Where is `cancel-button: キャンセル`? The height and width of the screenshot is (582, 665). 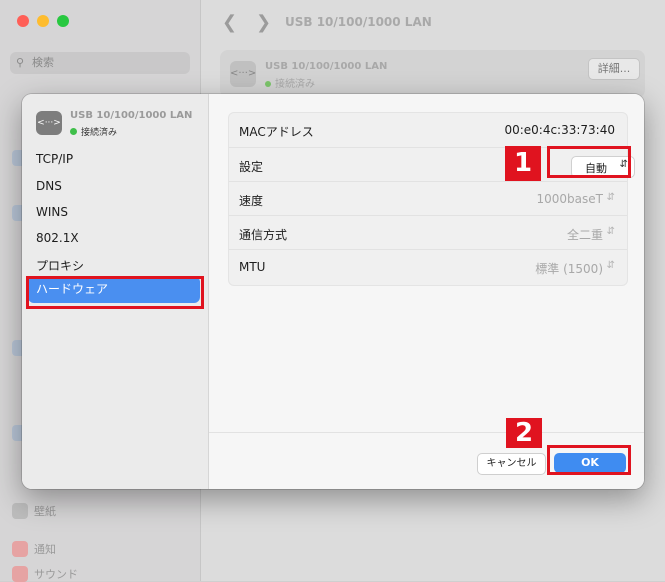
cancel-button: キャンセル is located at coordinates (511, 464).